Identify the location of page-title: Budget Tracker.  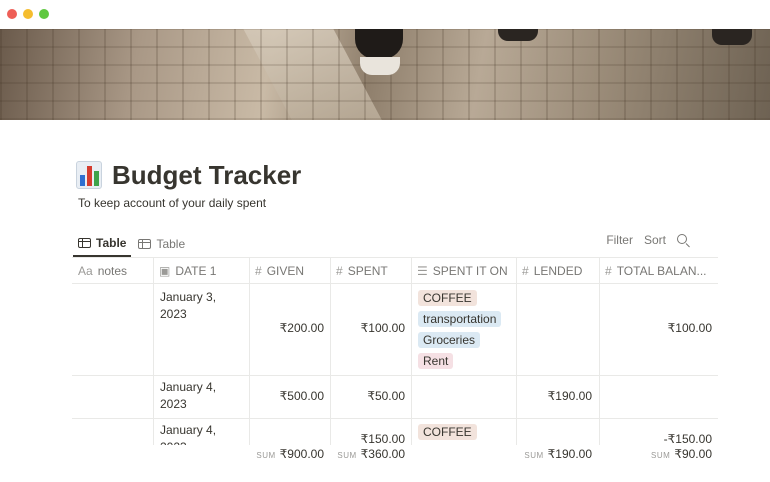
(206, 175).